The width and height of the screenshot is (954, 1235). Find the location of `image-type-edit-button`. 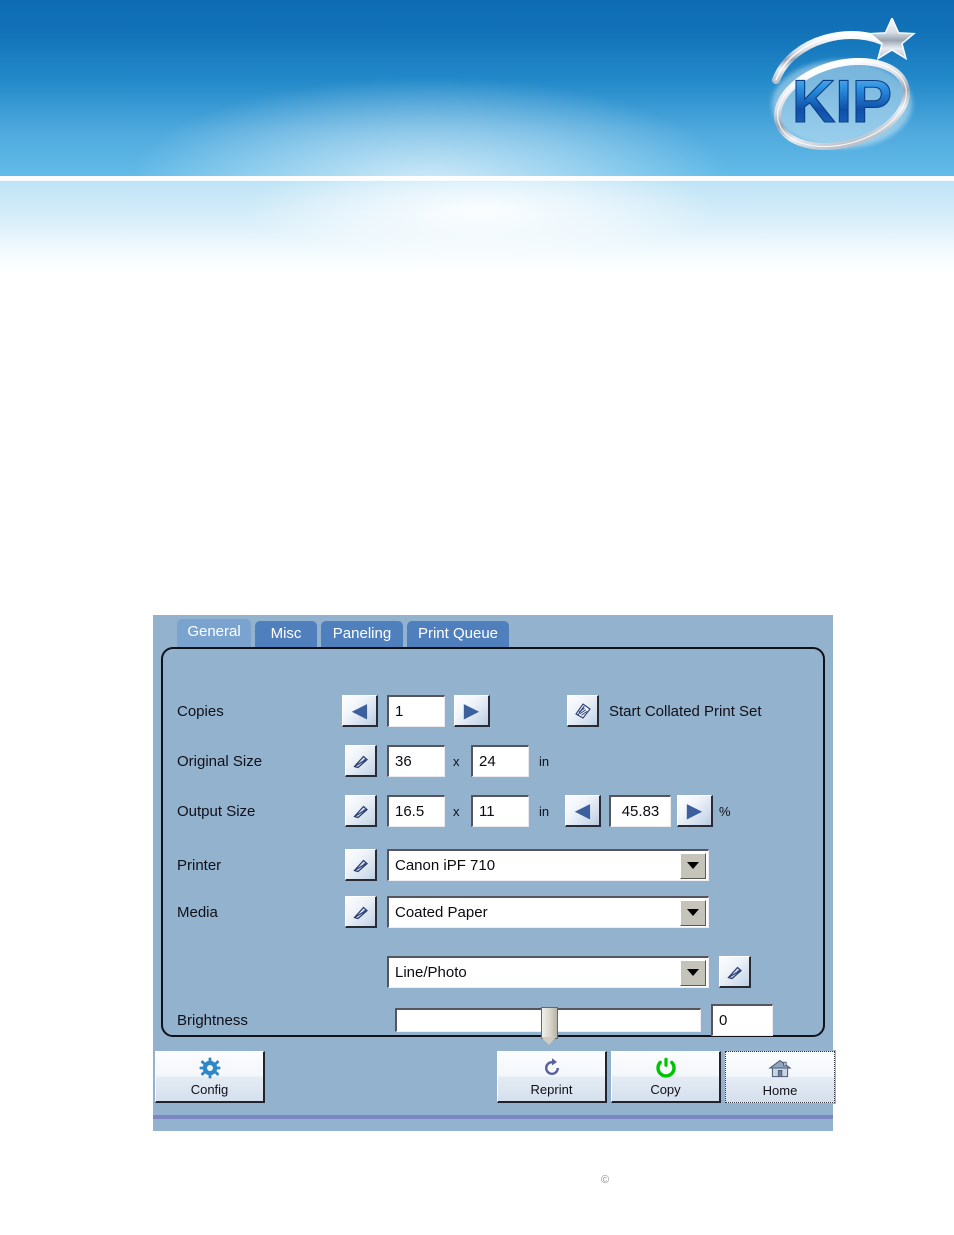

image-type-edit-button is located at coordinates (735, 972).